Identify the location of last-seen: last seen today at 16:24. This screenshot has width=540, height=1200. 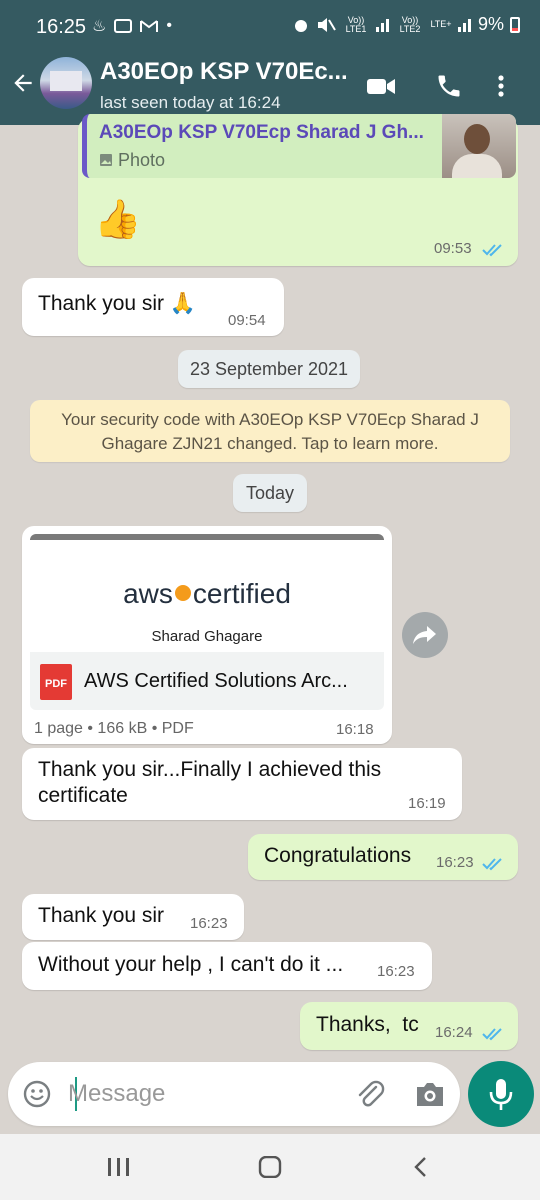
(190, 102).